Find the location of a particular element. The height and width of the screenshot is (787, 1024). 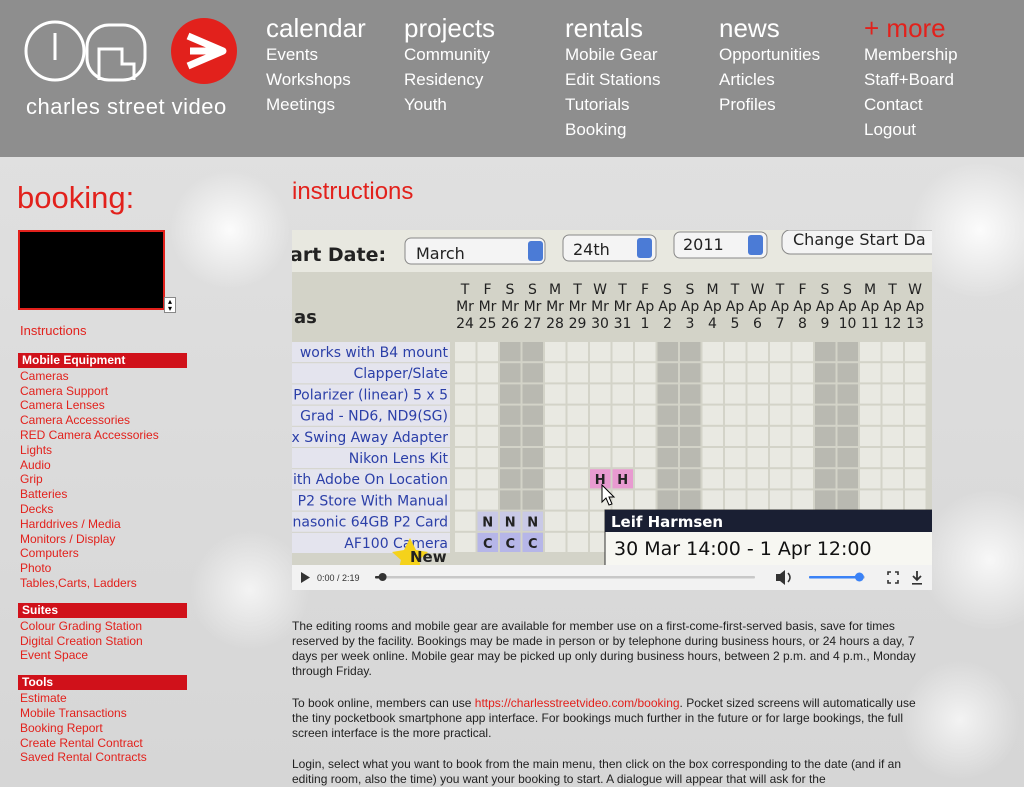

sidebar-link: Mobile Transactions is located at coordinates (103, 713).